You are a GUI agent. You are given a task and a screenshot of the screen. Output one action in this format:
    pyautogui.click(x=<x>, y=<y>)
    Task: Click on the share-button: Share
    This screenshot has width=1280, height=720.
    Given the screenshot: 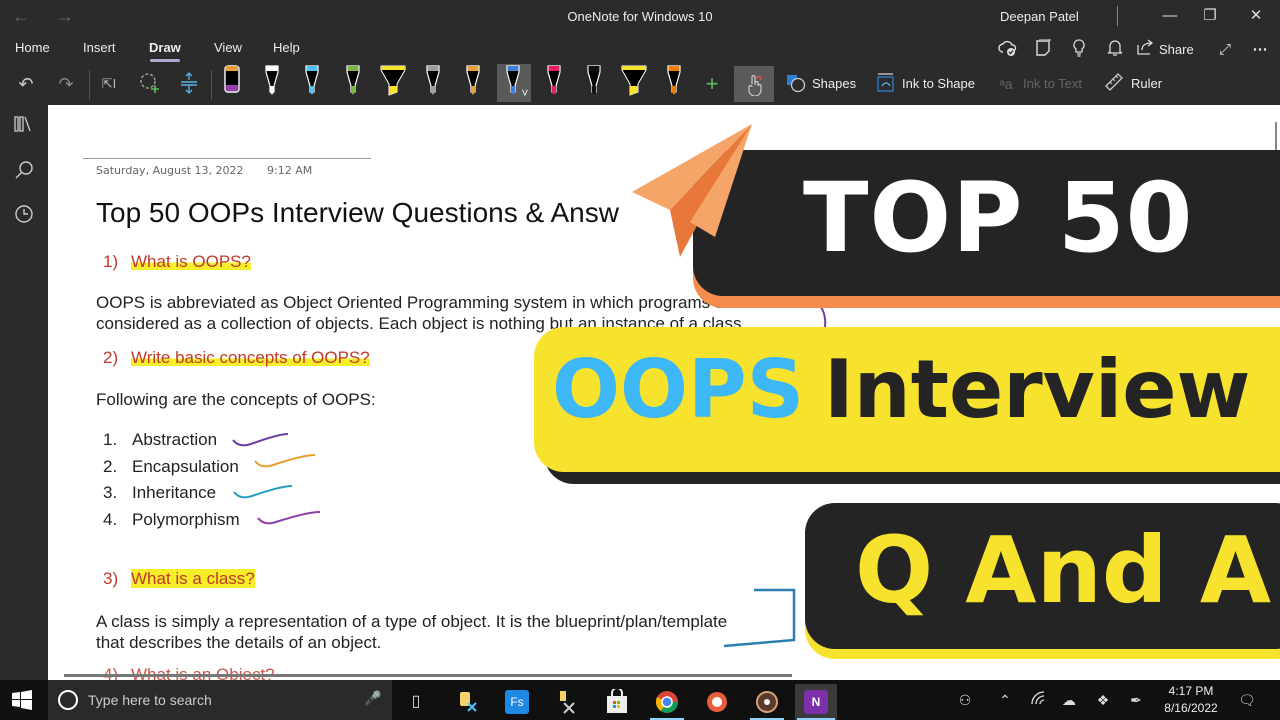 What is the action you would take?
    pyautogui.click(x=1165, y=50)
    